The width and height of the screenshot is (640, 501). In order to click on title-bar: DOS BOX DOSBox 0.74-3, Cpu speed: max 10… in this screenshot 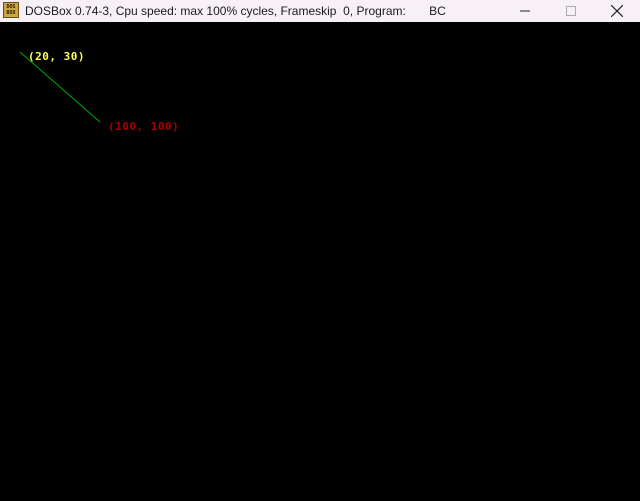, I will do `click(320, 11)`.